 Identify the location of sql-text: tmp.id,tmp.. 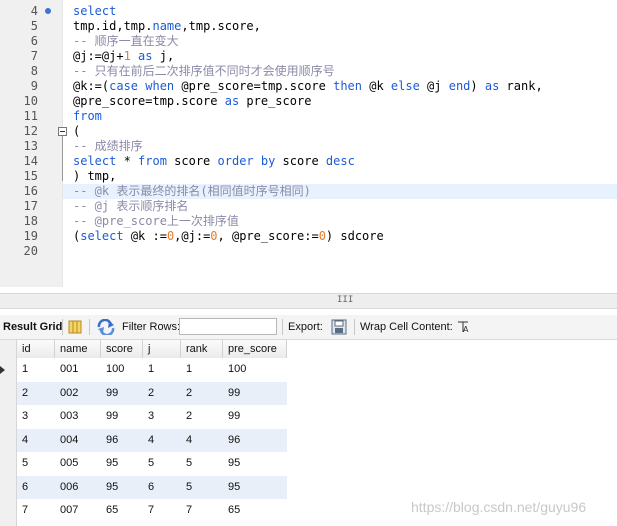
(113, 26).